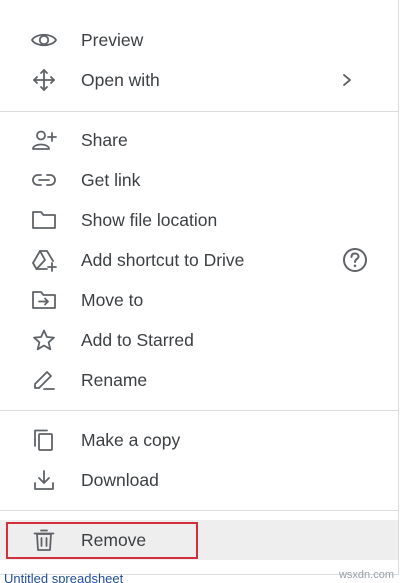  I want to click on copy-icon, so click(44, 440).